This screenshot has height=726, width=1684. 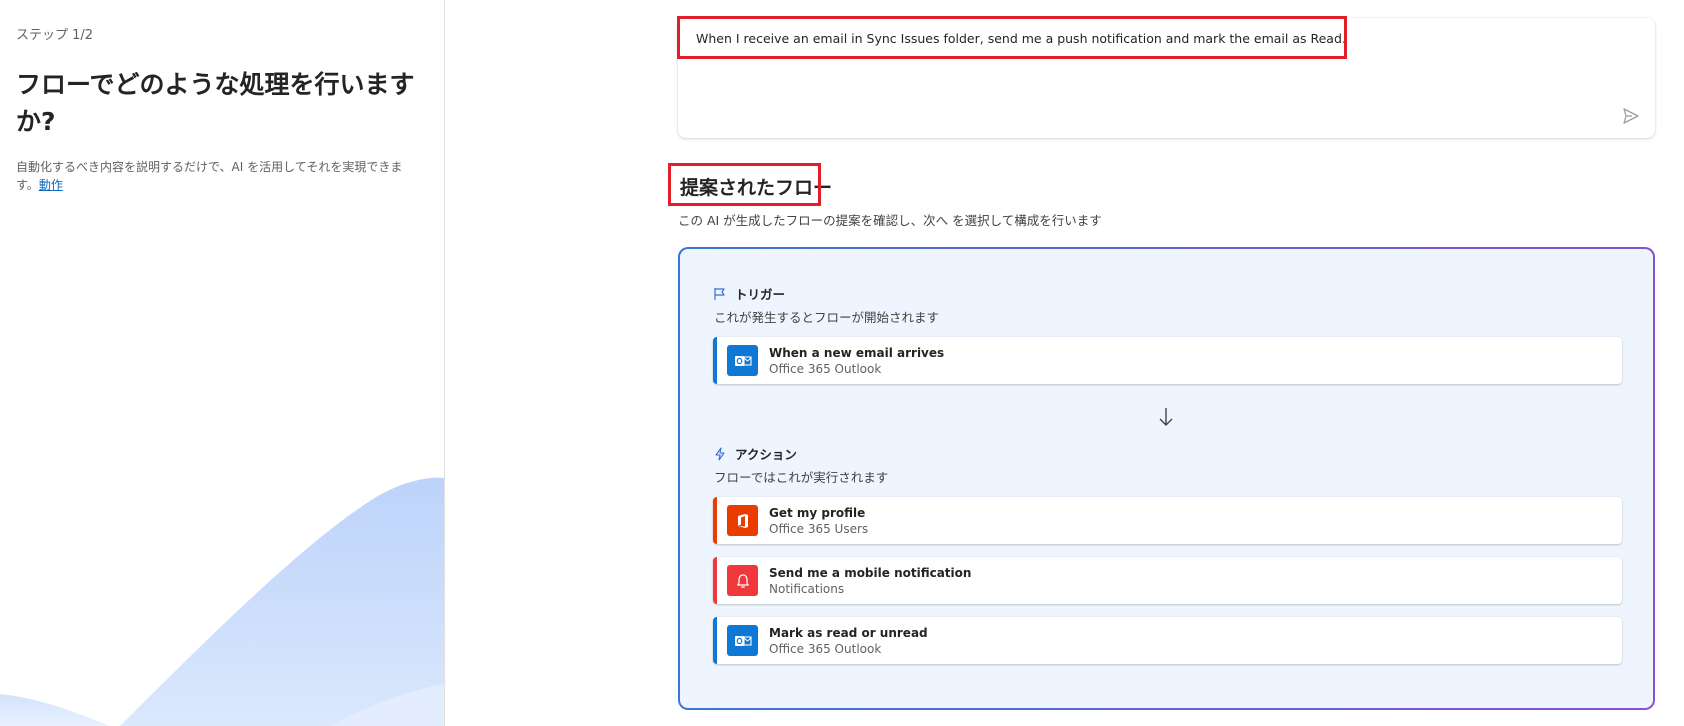 I want to click on trigger-label: トリガー, so click(x=749, y=293).